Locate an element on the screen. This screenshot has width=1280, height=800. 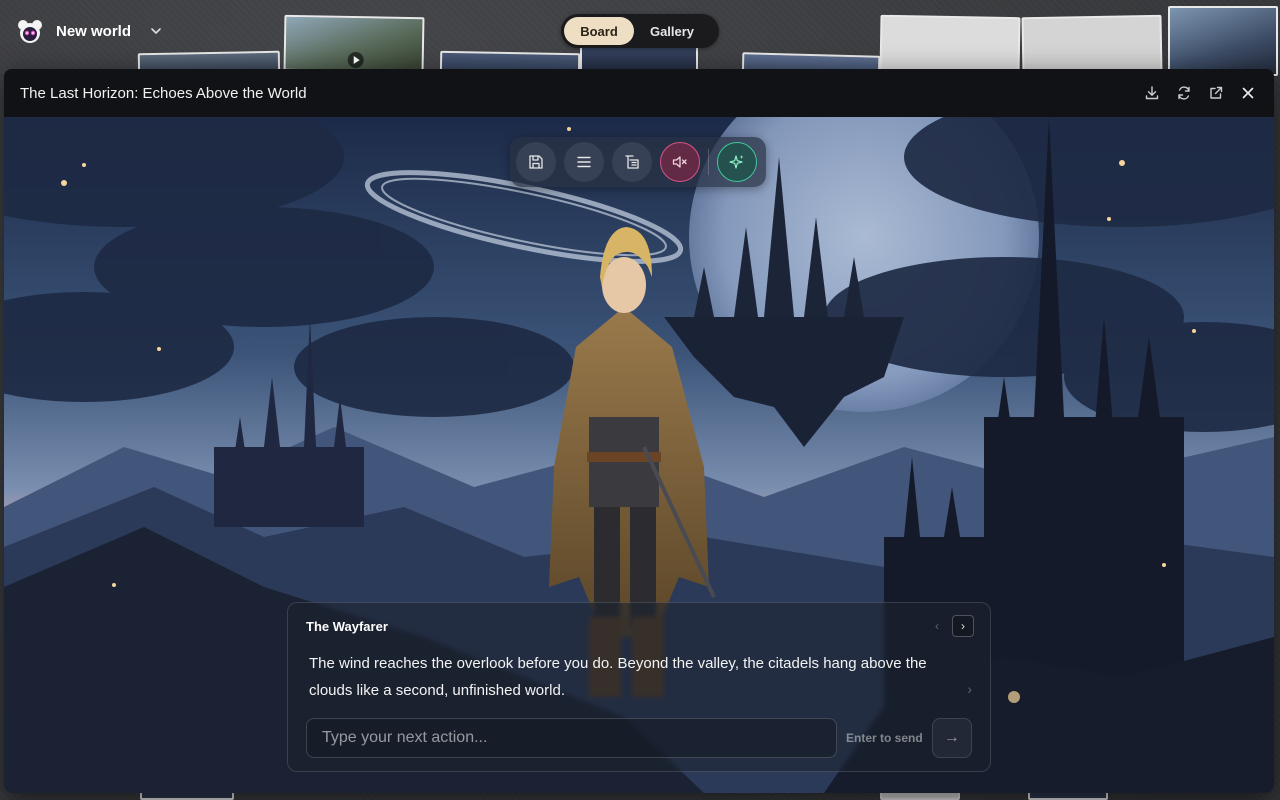
play-icon is located at coordinates (355, 60).